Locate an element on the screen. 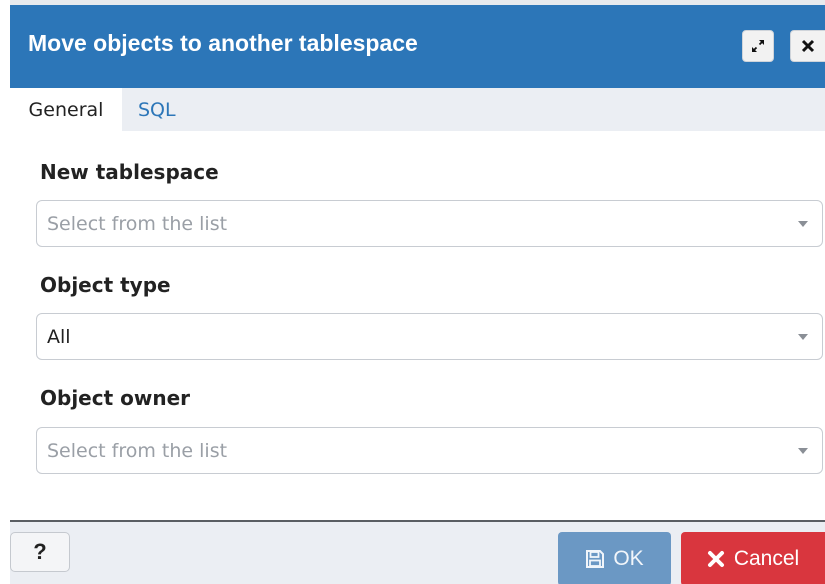 Image resolution: width=825 pixels, height=584 pixels. cancel-button: Cancel is located at coordinates (753, 558).